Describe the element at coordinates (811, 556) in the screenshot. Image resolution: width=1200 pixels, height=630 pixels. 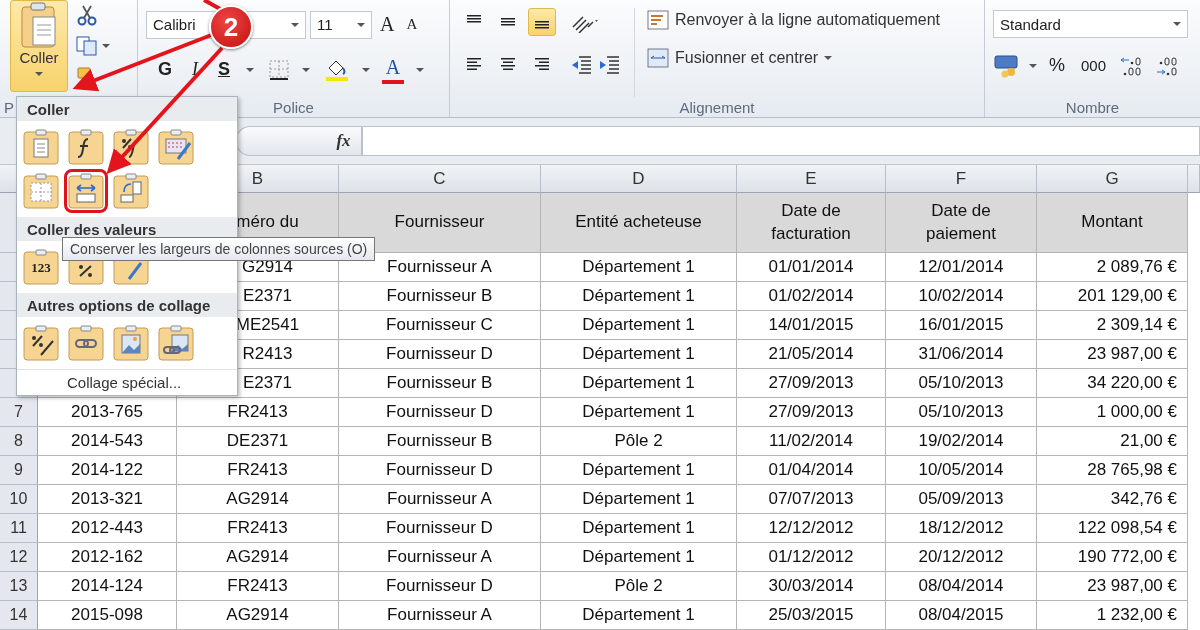
I see `table-cell-text: 01/12/2012` at that location.